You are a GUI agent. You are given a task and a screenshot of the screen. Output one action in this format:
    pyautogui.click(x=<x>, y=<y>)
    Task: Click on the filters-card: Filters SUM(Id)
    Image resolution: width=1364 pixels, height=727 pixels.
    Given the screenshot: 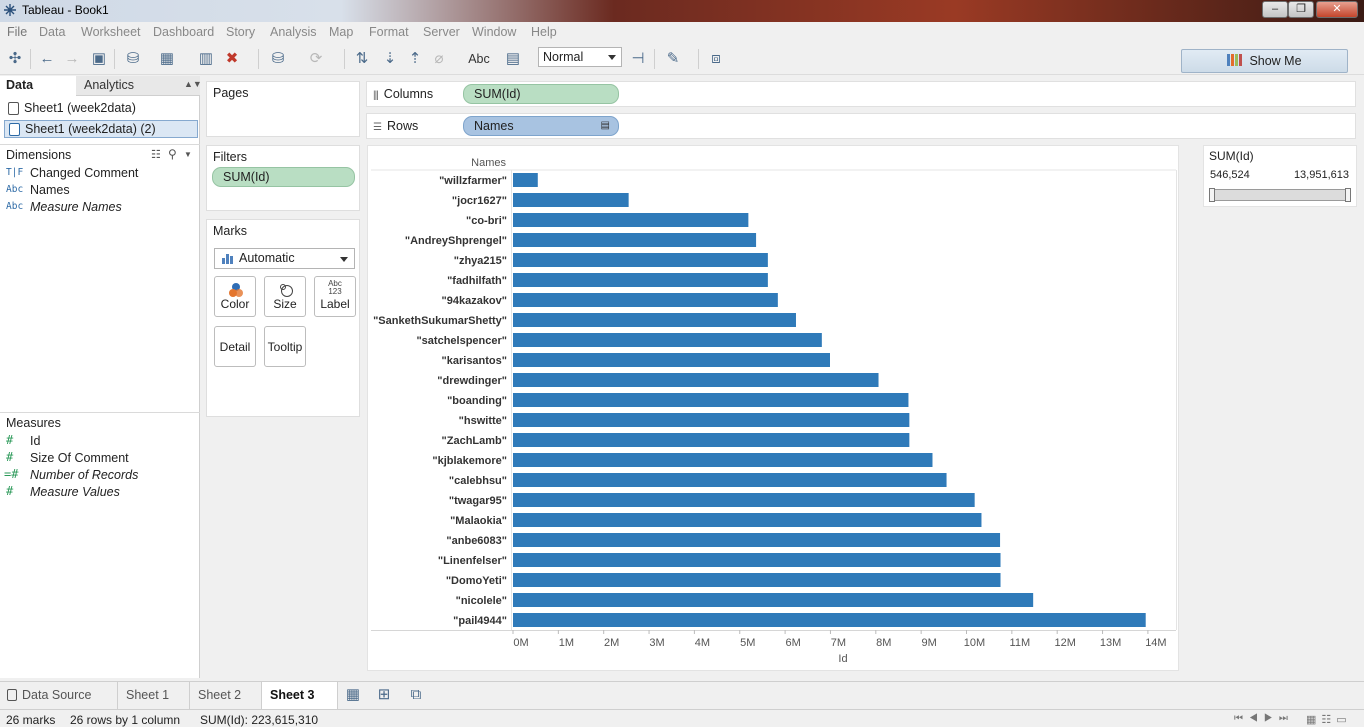 What is the action you would take?
    pyautogui.click(x=283, y=178)
    